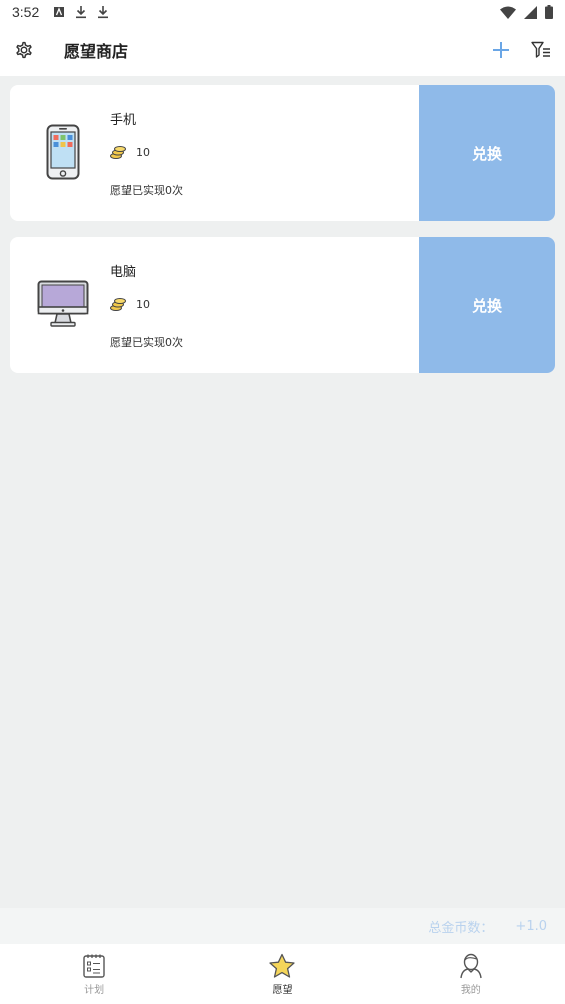  Describe the element at coordinates (470, 990) in the screenshot. I see `nav-label: 我的` at that location.